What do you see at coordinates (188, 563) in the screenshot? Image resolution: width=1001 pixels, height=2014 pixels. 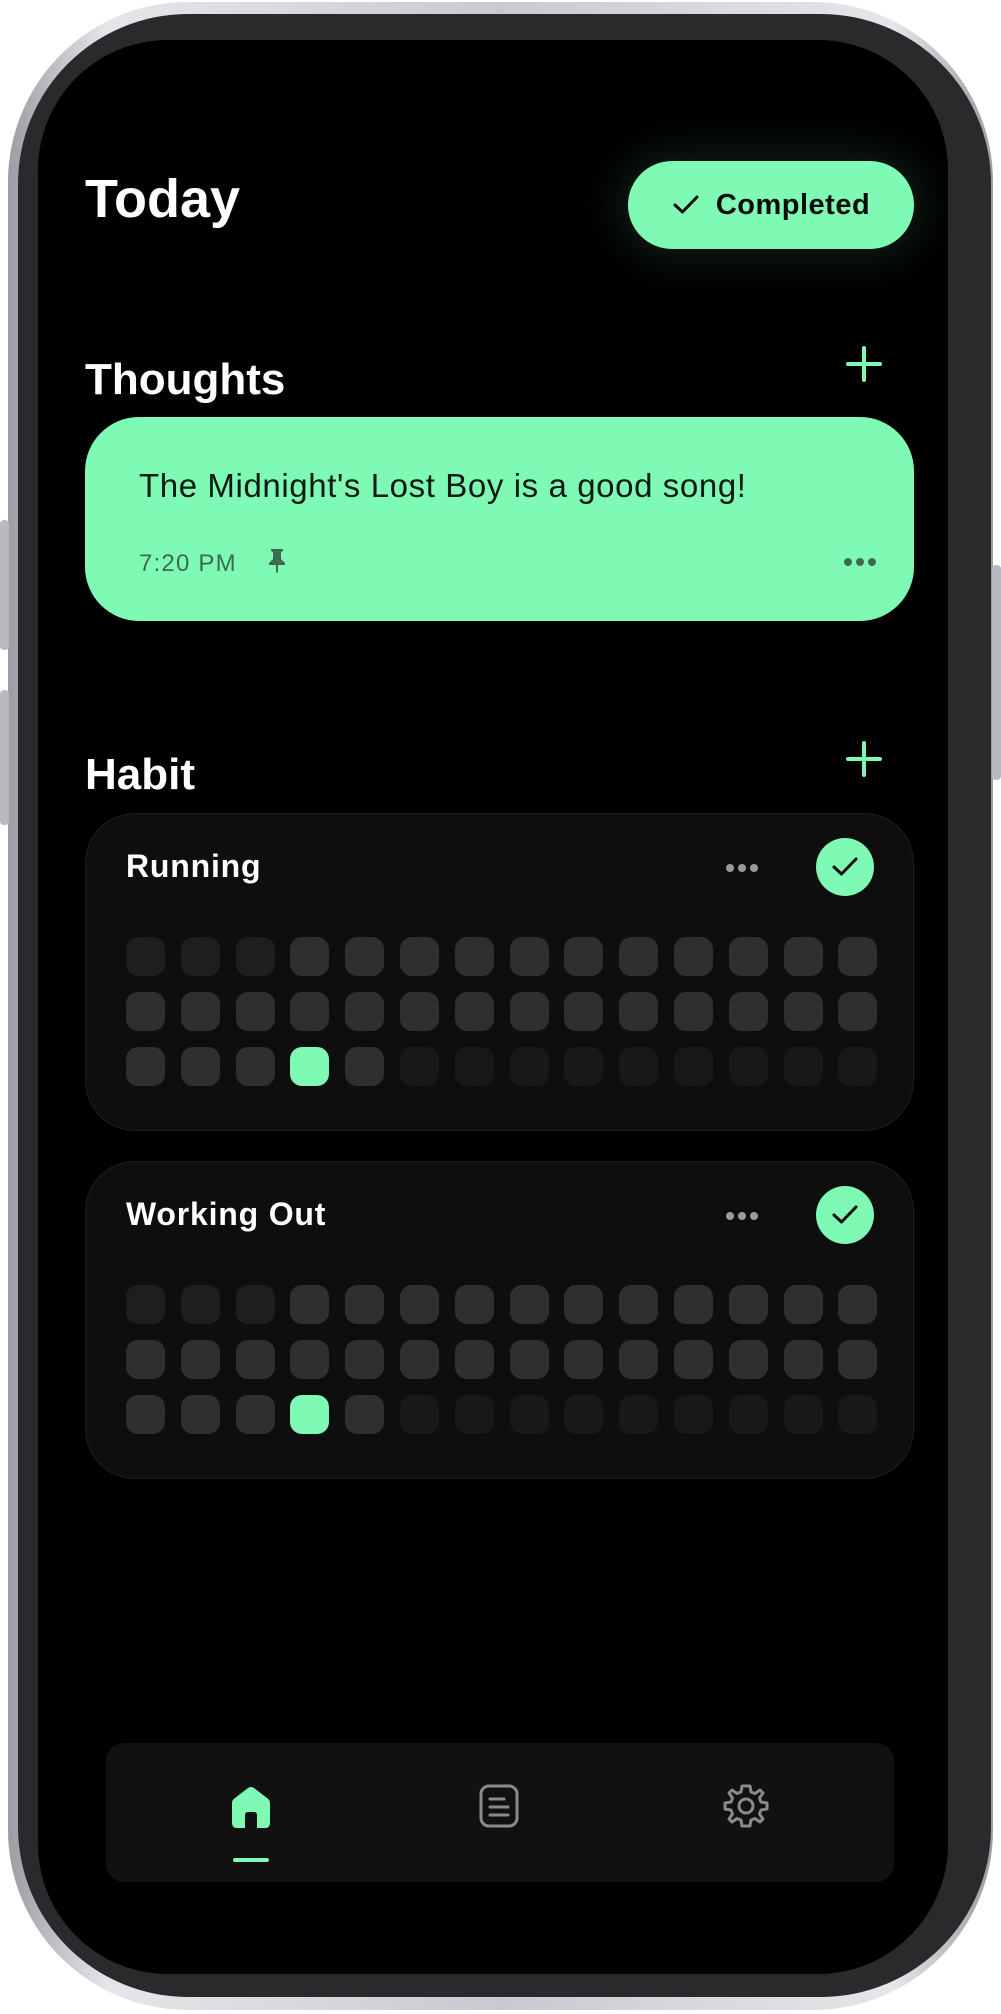 I see `thought-time: 7:20 PM` at bounding box center [188, 563].